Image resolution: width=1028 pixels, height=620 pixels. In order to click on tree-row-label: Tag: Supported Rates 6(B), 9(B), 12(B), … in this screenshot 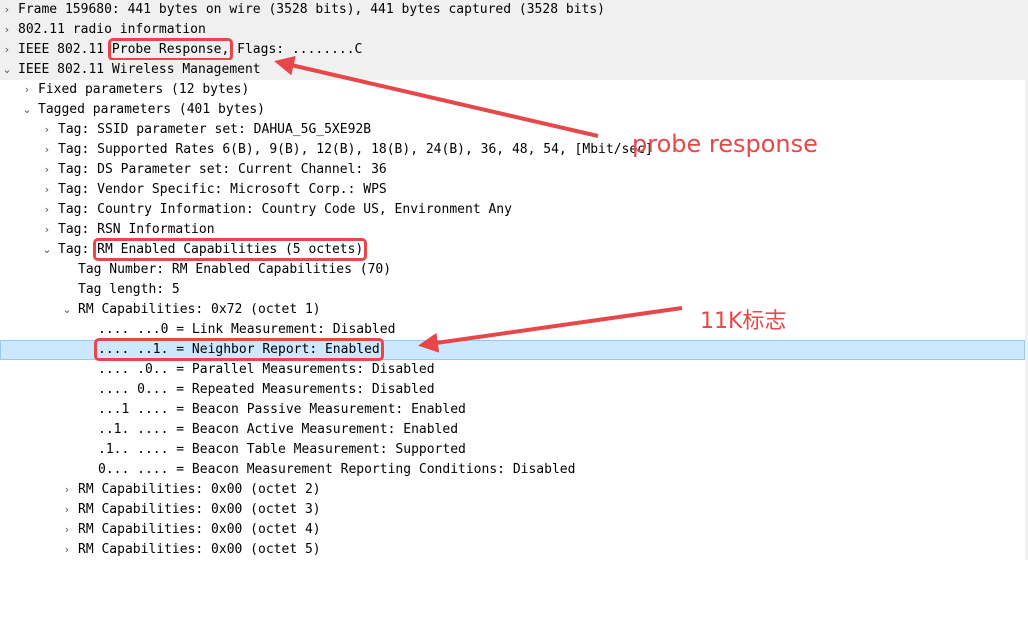, I will do `click(355, 149)`.